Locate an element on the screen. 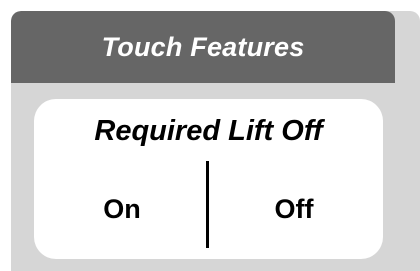  on-option-button: On is located at coordinates (122, 209).